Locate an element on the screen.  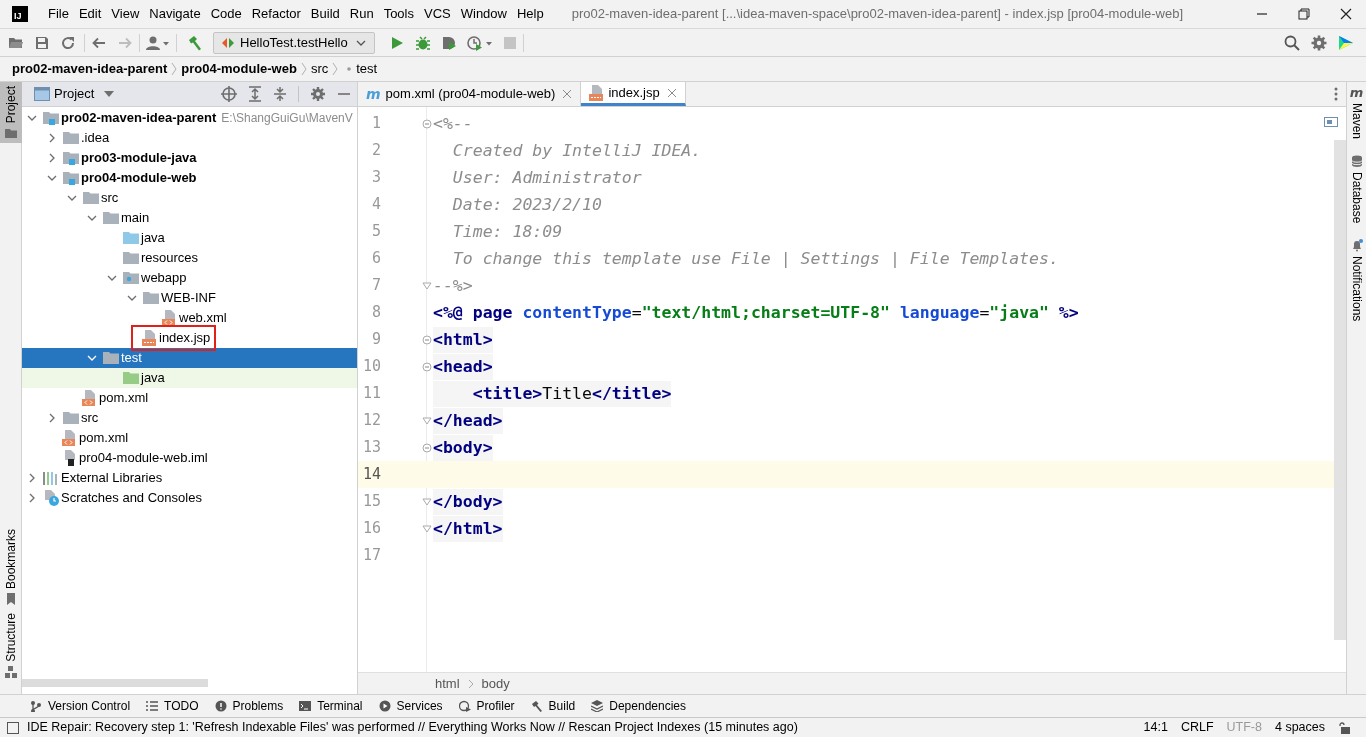
menu-item: Help is located at coordinates (530, 14).